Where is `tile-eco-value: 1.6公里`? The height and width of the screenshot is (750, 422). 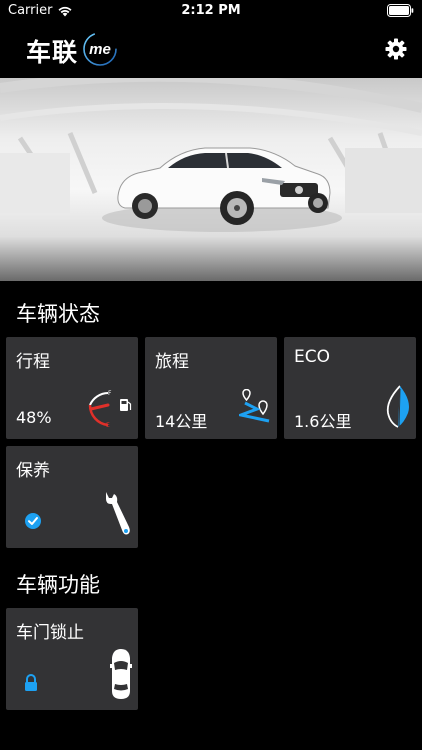
tile-eco-value: 1.6公里 is located at coordinates (323, 421).